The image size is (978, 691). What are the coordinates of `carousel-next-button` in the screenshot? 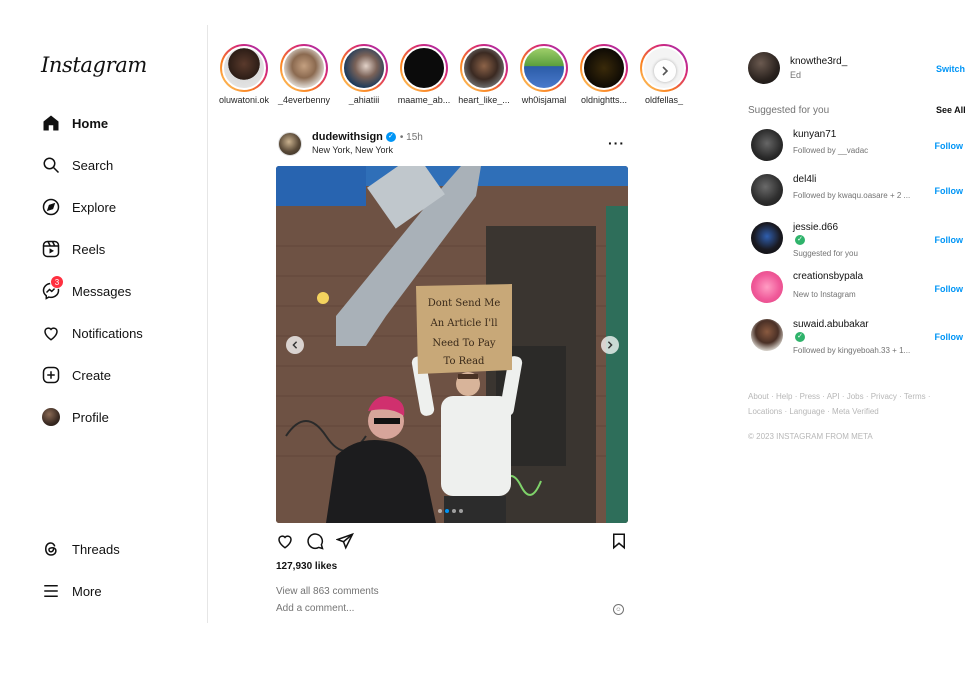 It's located at (610, 345).